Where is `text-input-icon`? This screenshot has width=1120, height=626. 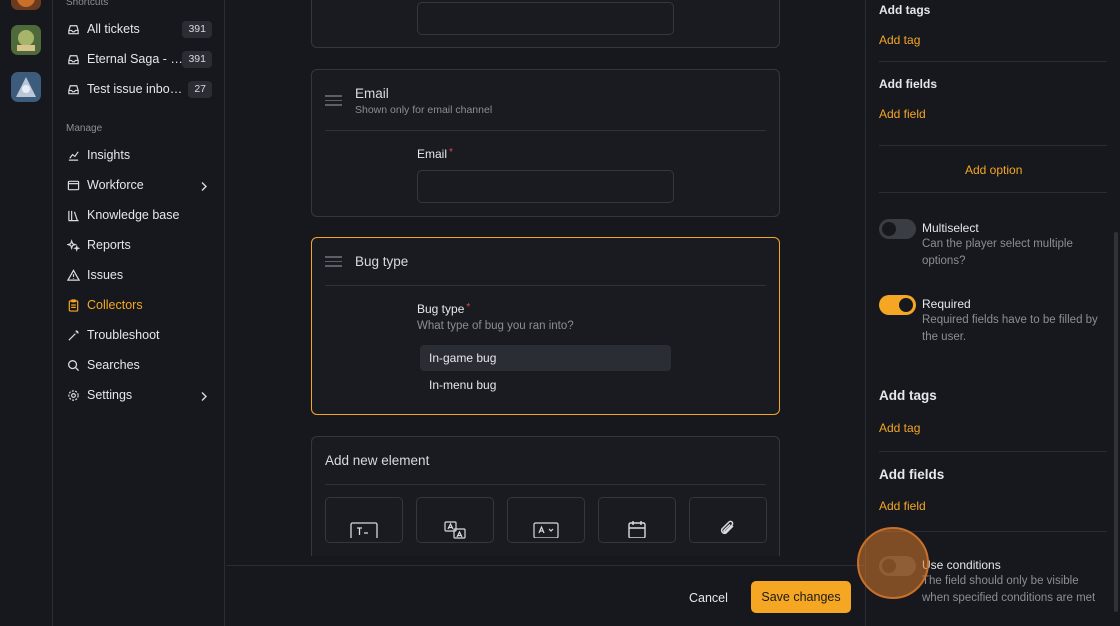 text-input-icon is located at coordinates (364, 531).